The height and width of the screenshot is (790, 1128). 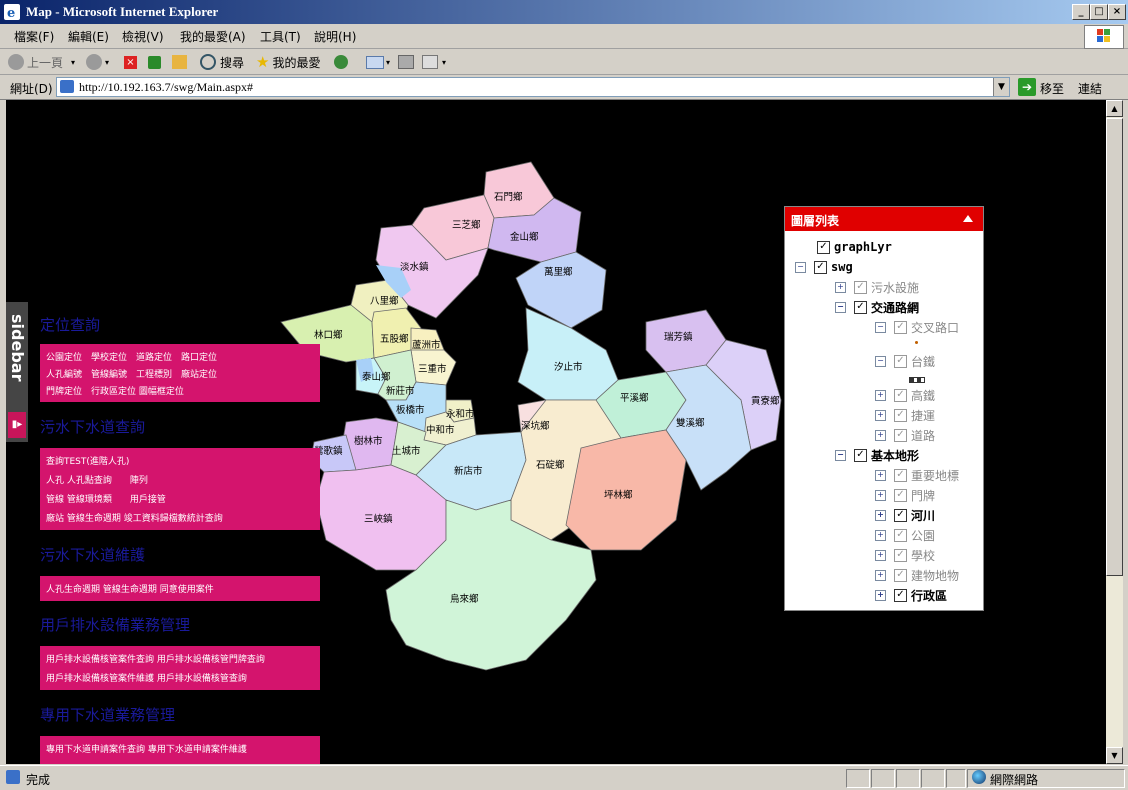 I want to click on layer-item: + ✓ 高鐵, so click(x=905, y=395).